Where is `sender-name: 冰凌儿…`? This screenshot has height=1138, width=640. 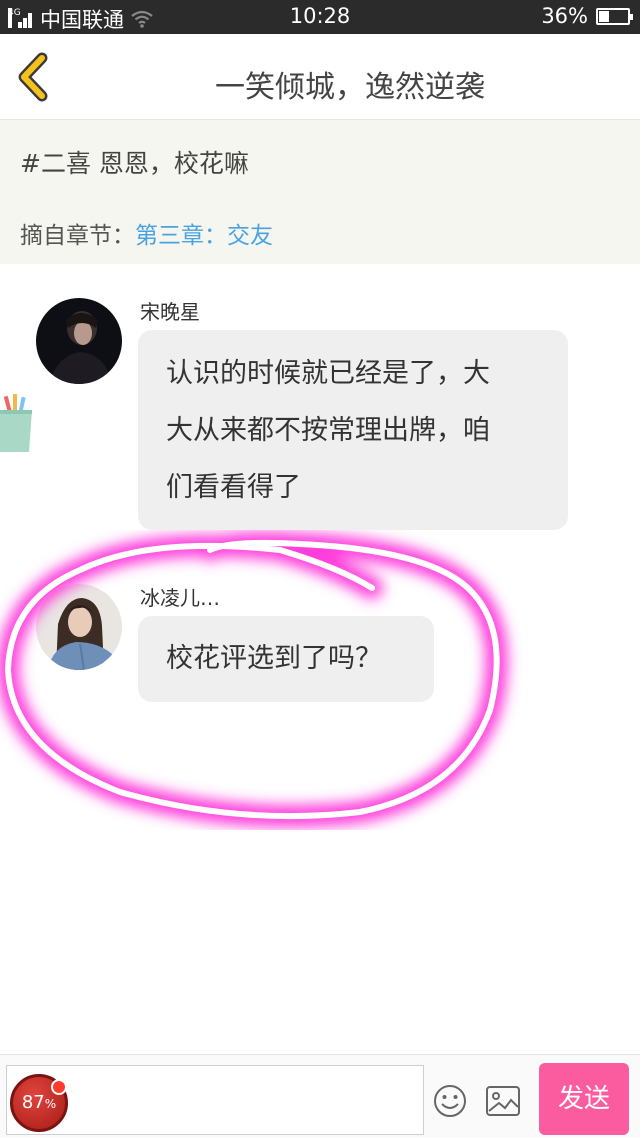 sender-name: 冰凌儿… is located at coordinates (180, 598).